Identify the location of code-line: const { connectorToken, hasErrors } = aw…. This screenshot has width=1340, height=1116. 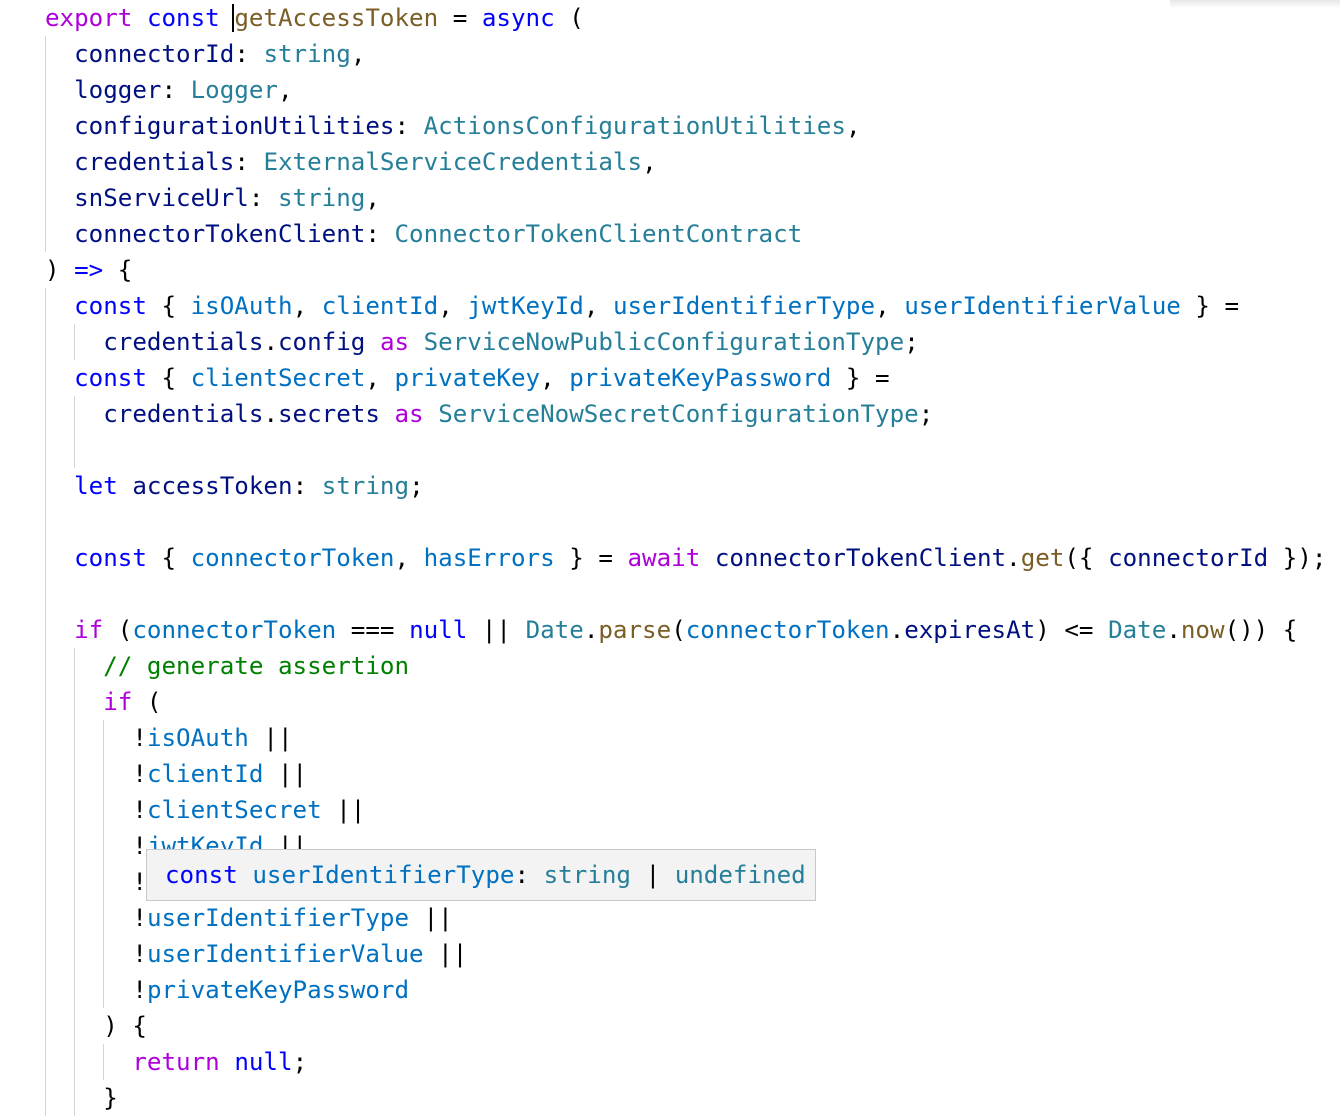
(685, 558).